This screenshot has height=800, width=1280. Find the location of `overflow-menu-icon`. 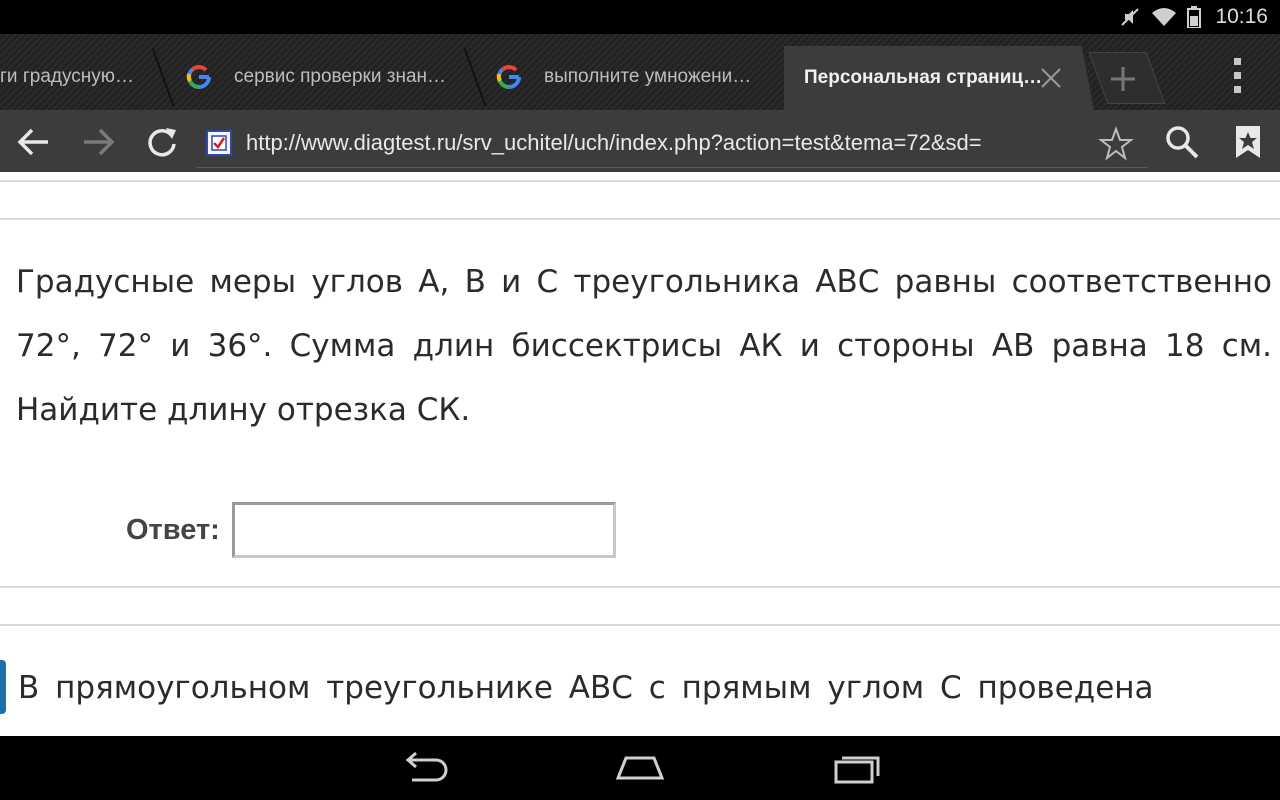

overflow-menu-icon is located at coordinates (1238, 76).